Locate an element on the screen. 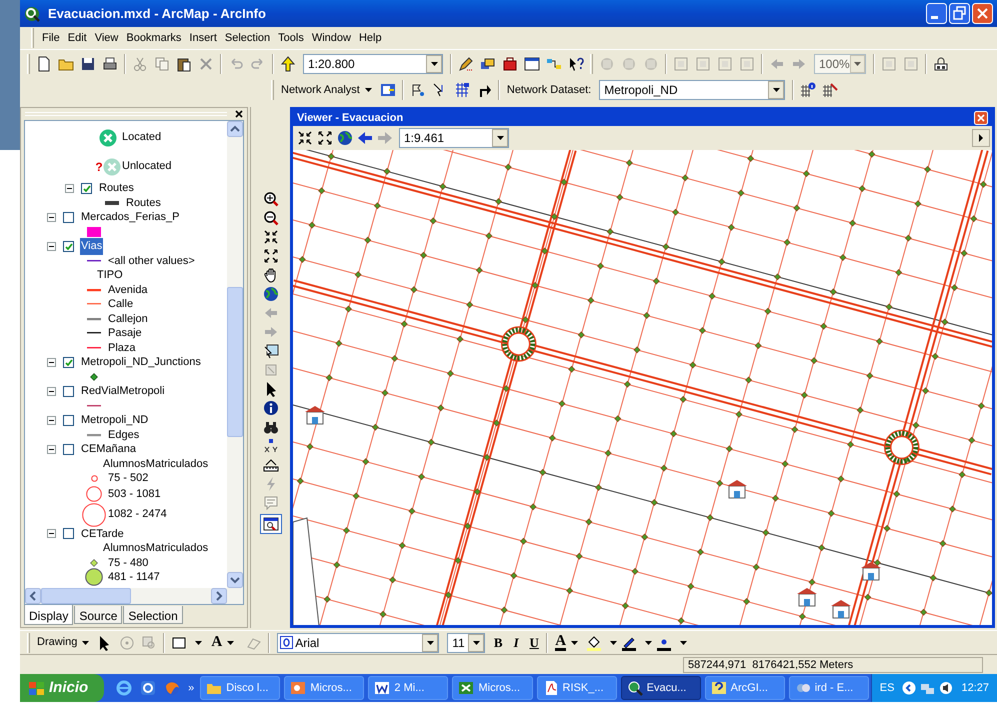  minimize-button is located at coordinates (936, 13).